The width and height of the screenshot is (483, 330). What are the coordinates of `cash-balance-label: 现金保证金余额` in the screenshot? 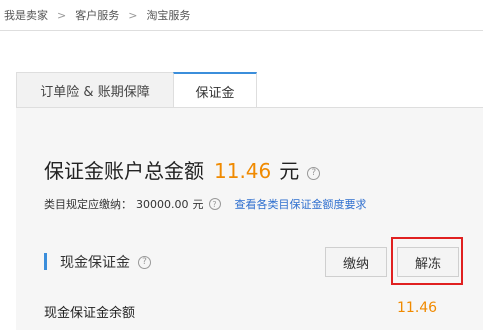 It's located at (90, 313).